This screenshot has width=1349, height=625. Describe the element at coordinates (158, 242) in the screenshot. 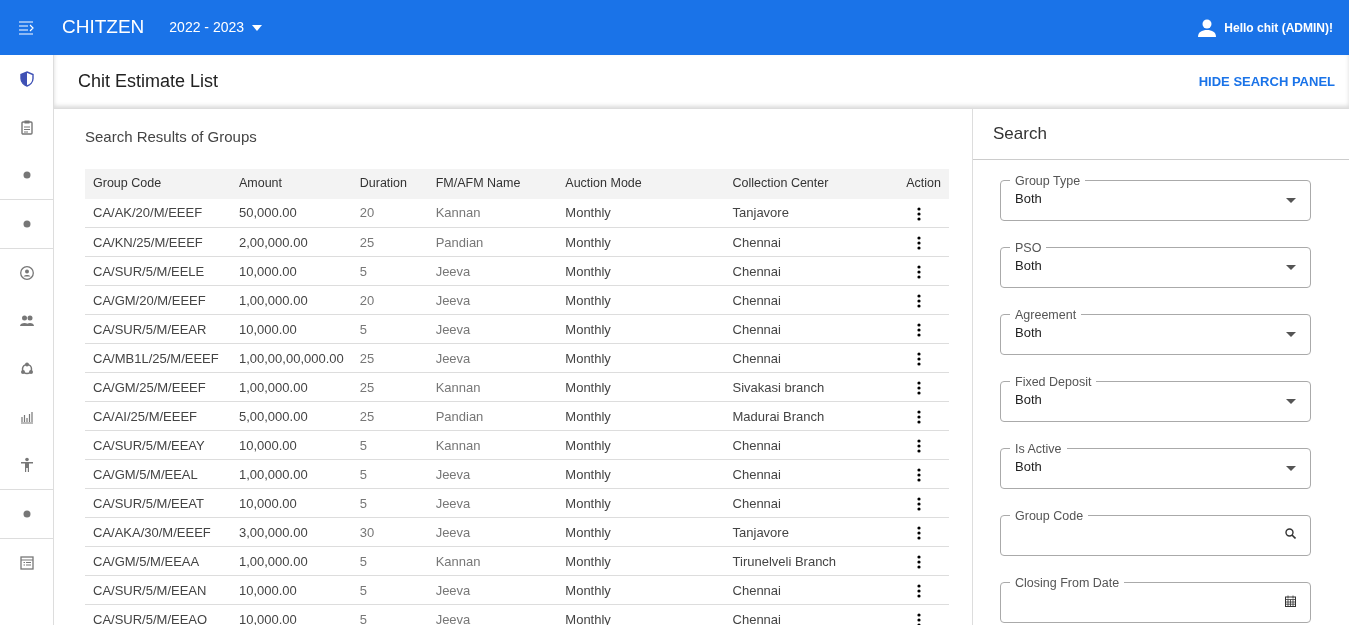

I see `table-cell: CA/KN/25/M/EEEF` at that location.